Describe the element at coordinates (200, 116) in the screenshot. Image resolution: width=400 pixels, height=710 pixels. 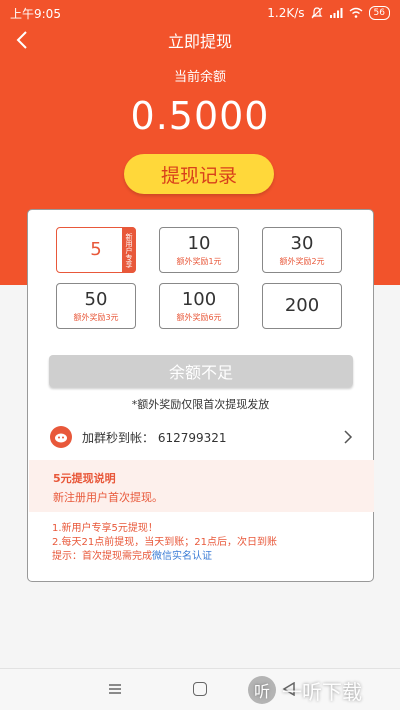
I see `balance-value: 0.5000` at that location.